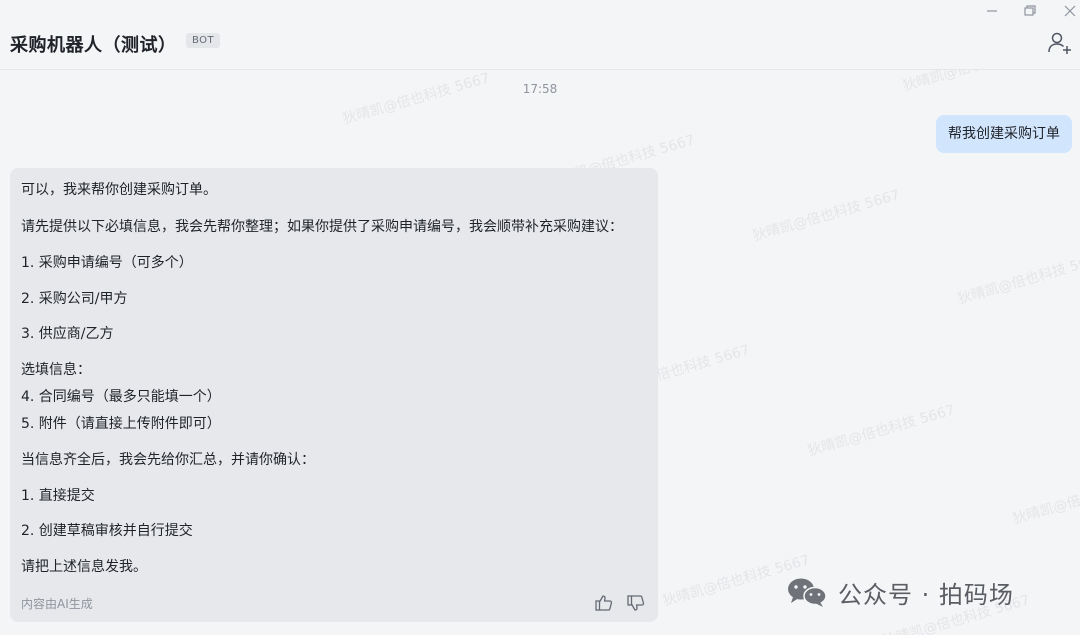 The height and width of the screenshot is (635, 1080). Describe the element at coordinates (807, 592) in the screenshot. I see `wechat-icon` at that location.